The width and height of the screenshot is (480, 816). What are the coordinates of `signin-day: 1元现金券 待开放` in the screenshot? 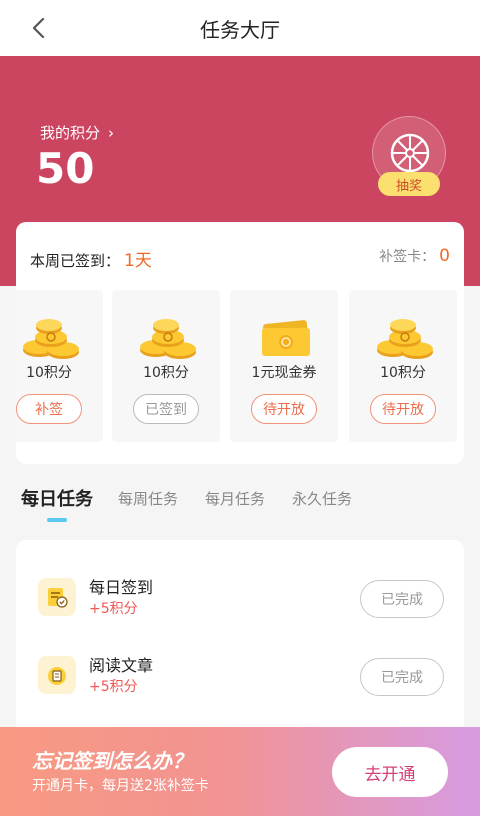 It's located at (284, 366).